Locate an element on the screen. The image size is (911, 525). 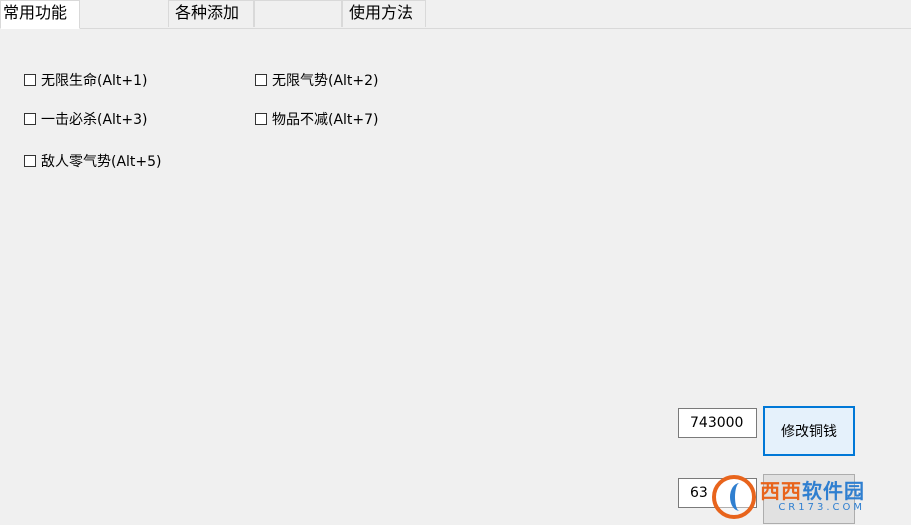
tab-various-add: 各种添加 is located at coordinates (211, 13).